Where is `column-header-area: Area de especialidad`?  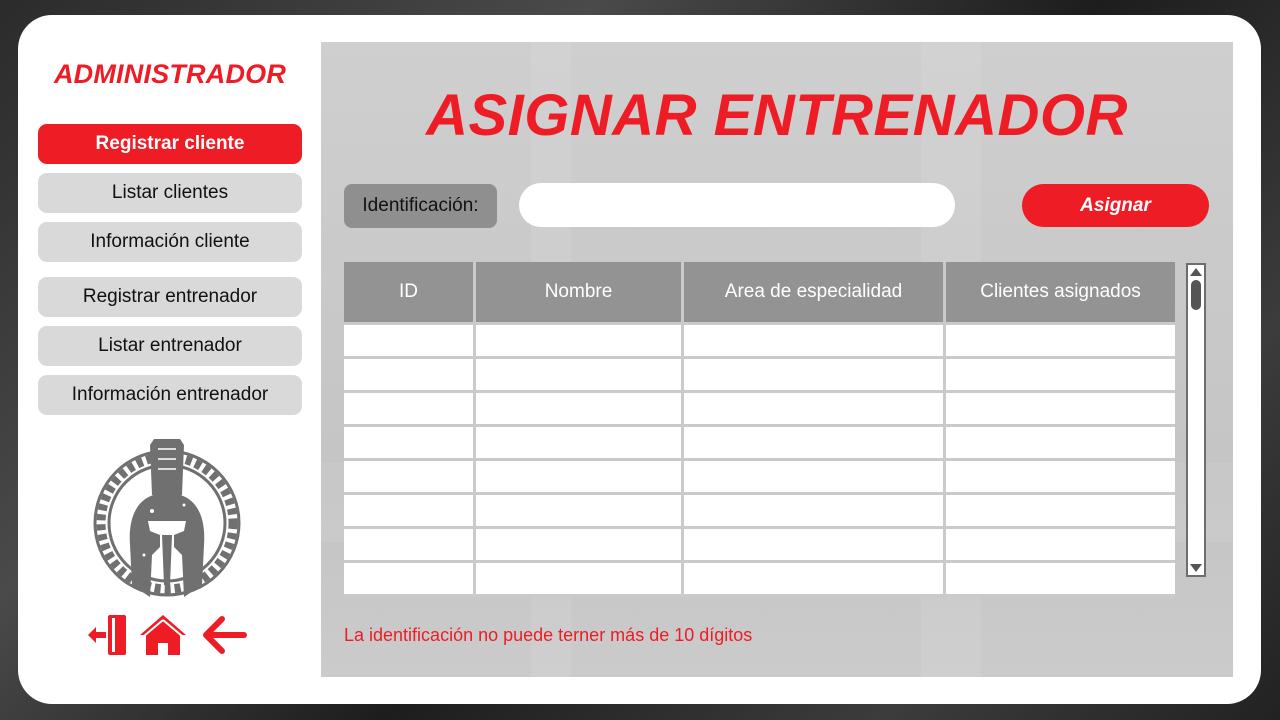 column-header-area: Area de especialidad is located at coordinates (813, 293).